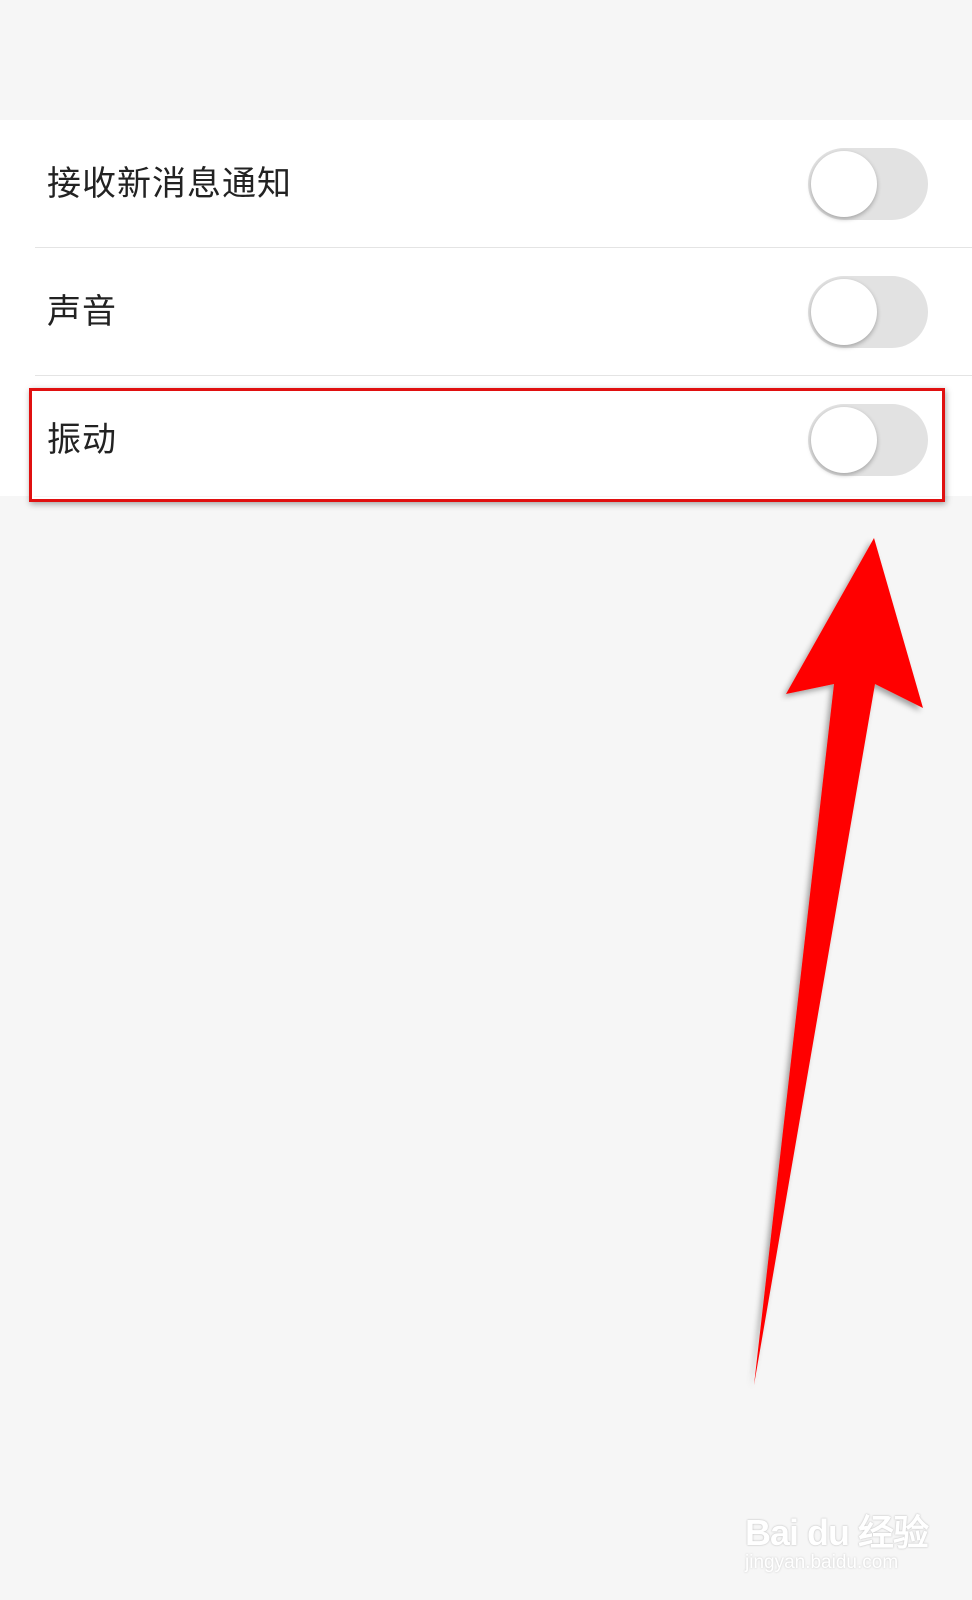 The height and width of the screenshot is (1600, 972). Describe the element at coordinates (486, 60) in the screenshot. I see `top-spacer` at that location.